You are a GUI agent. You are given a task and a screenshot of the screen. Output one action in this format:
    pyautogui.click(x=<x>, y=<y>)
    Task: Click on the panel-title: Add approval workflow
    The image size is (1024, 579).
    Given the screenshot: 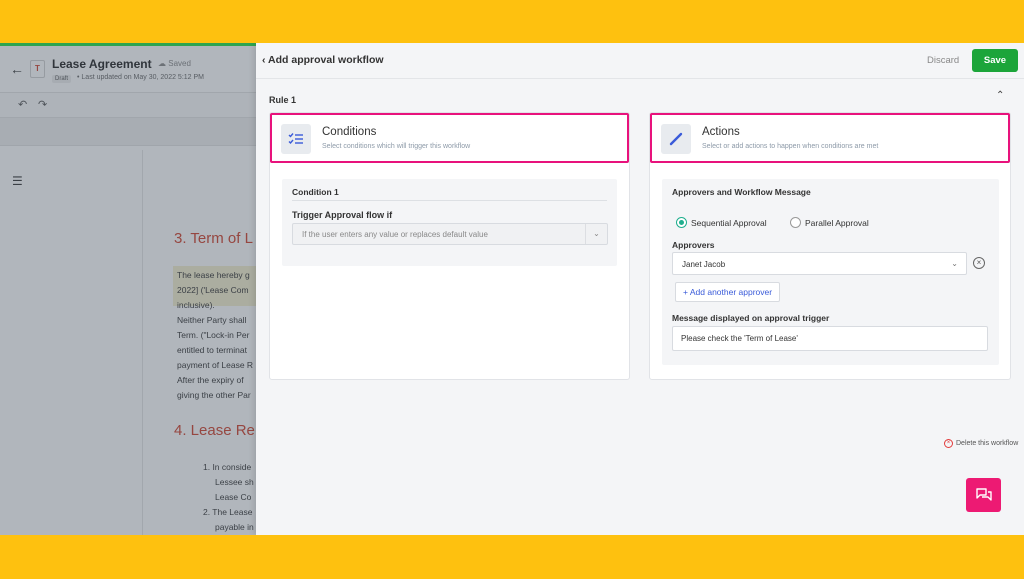 What is the action you would take?
    pyautogui.click(x=326, y=60)
    